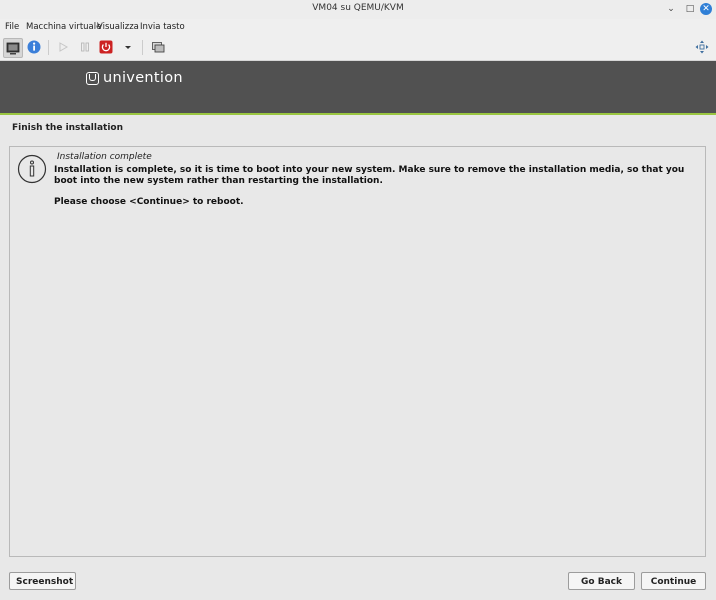  I want to click on run-button, so click(63, 47).